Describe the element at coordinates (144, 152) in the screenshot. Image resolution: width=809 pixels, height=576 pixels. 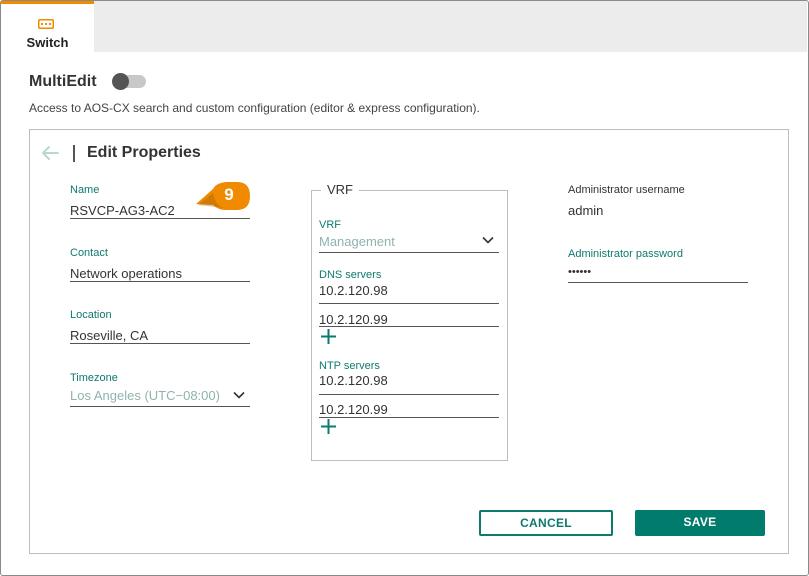
I see `panel-title: Edit Properties` at that location.